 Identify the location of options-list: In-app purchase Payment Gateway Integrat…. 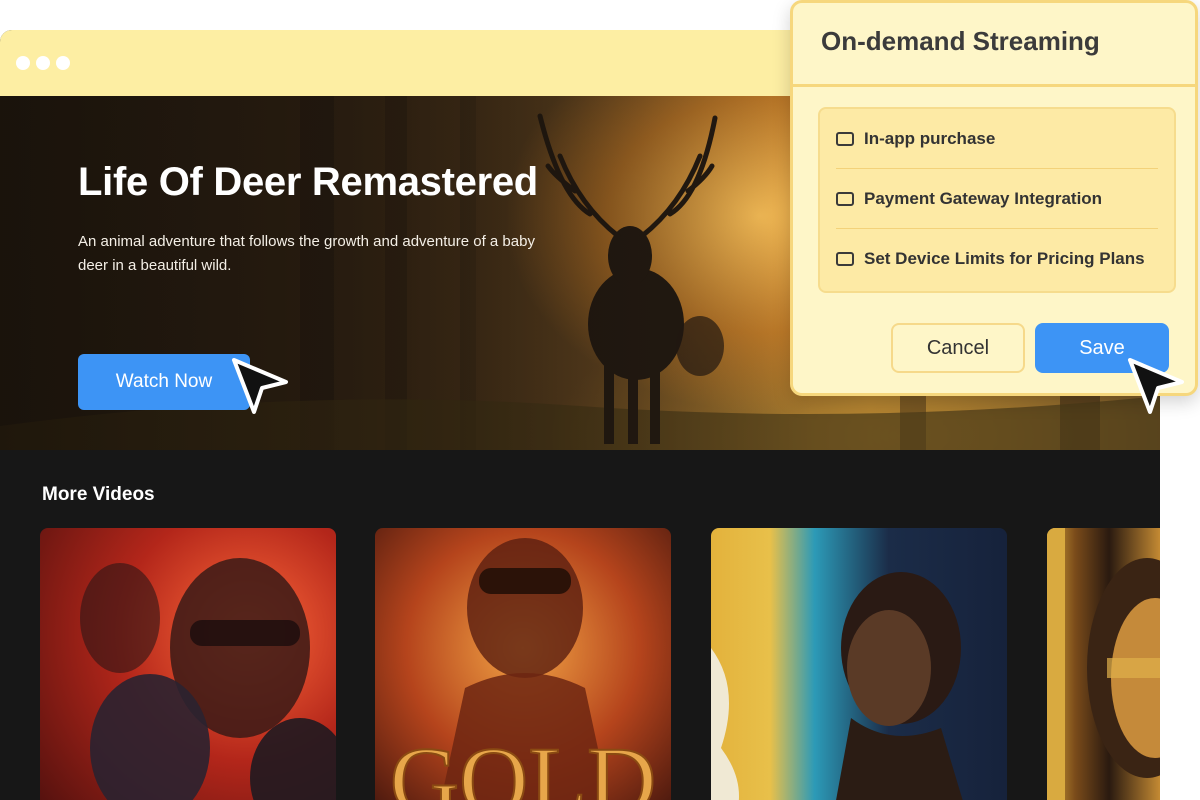
(997, 200).